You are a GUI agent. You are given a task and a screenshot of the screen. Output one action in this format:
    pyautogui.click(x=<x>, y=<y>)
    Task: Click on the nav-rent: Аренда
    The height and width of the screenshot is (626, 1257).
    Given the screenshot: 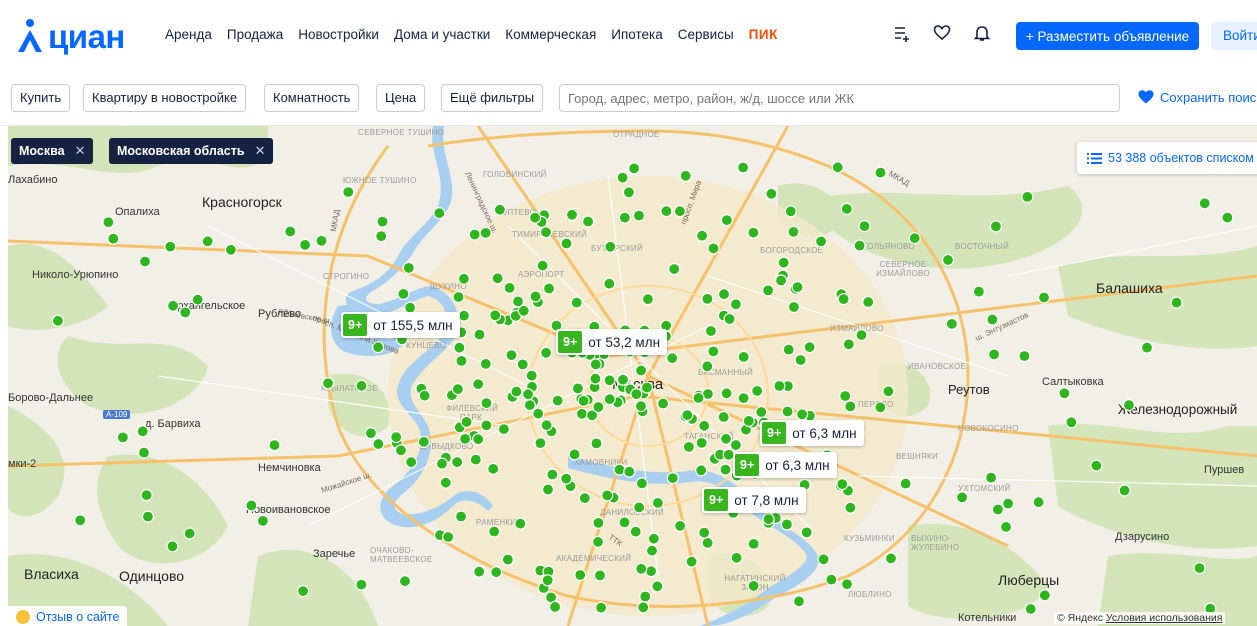 What is the action you would take?
    pyautogui.click(x=188, y=34)
    